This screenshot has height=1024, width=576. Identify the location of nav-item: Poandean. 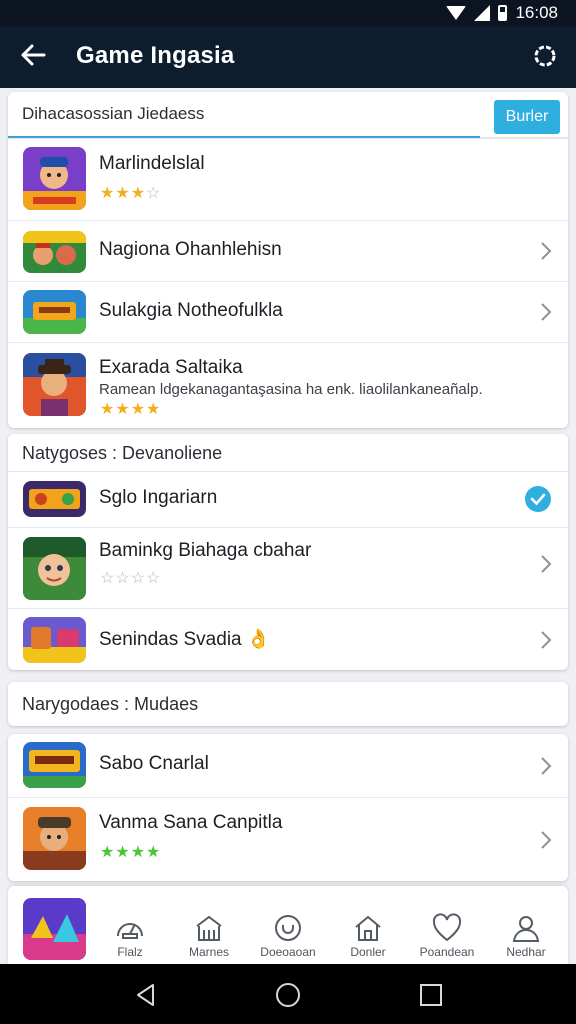
(447, 937).